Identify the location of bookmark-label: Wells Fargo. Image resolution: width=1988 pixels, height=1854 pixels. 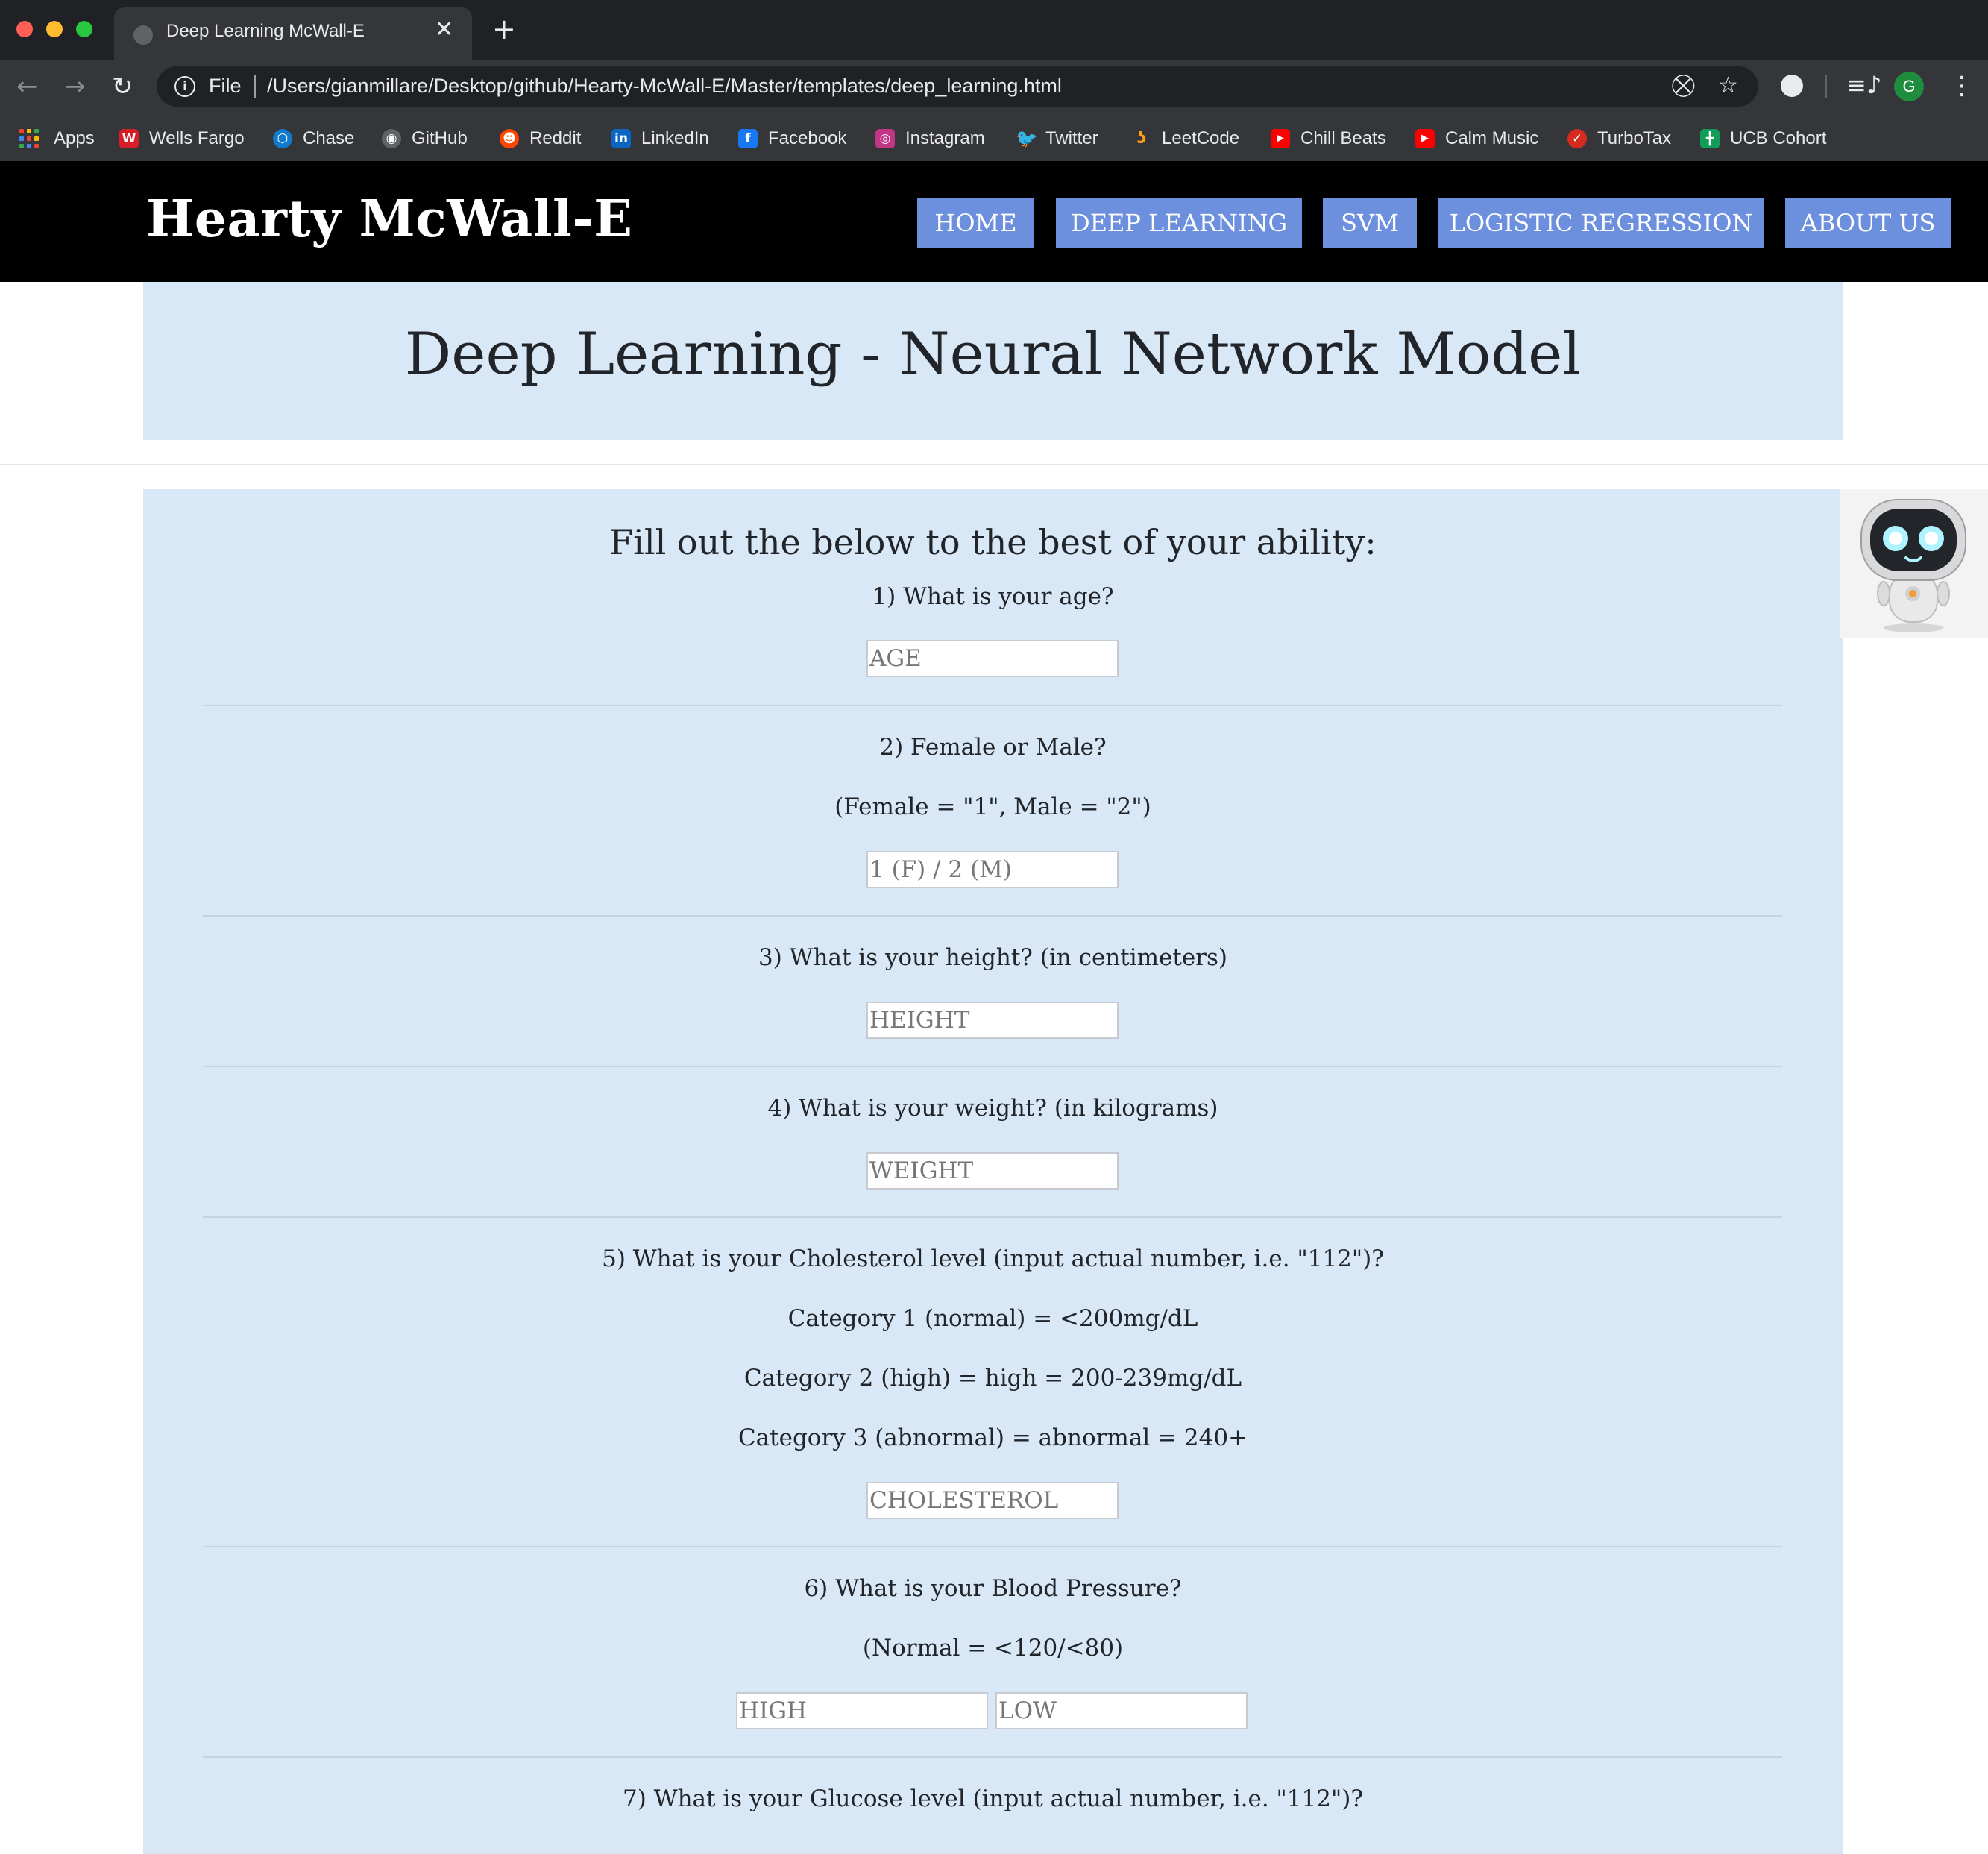
(197, 138).